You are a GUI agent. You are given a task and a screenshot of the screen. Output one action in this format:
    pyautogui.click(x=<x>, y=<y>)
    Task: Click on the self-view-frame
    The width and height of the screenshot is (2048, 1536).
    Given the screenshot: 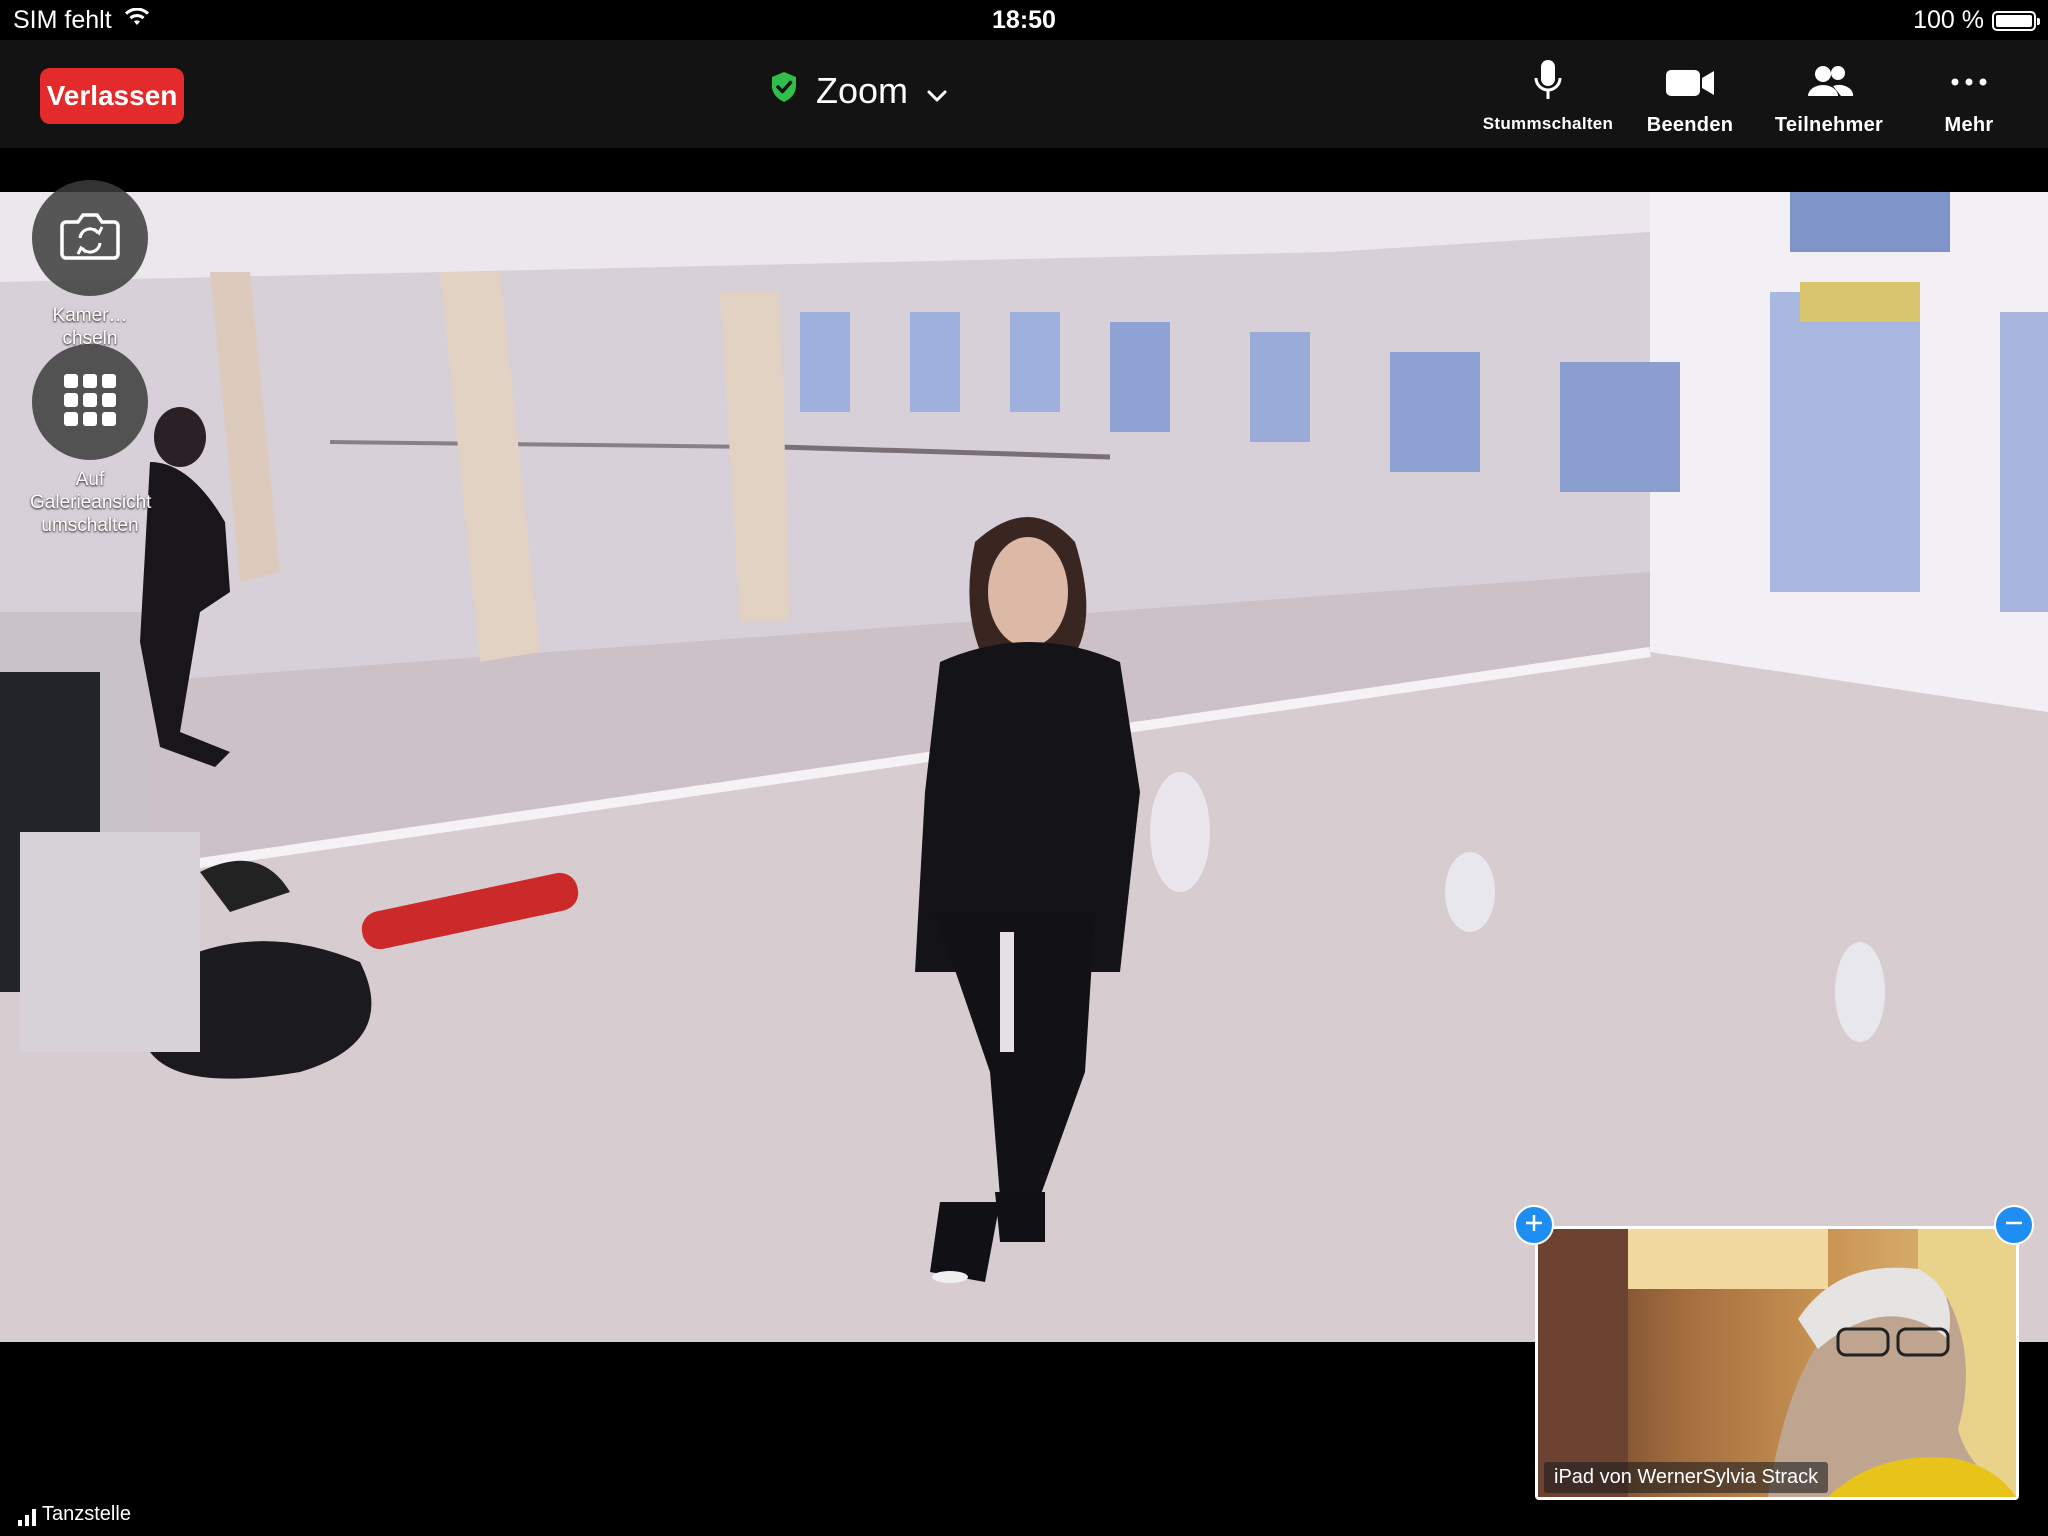 What is the action you would take?
    pyautogui.click(x=1777, y=1363)
    